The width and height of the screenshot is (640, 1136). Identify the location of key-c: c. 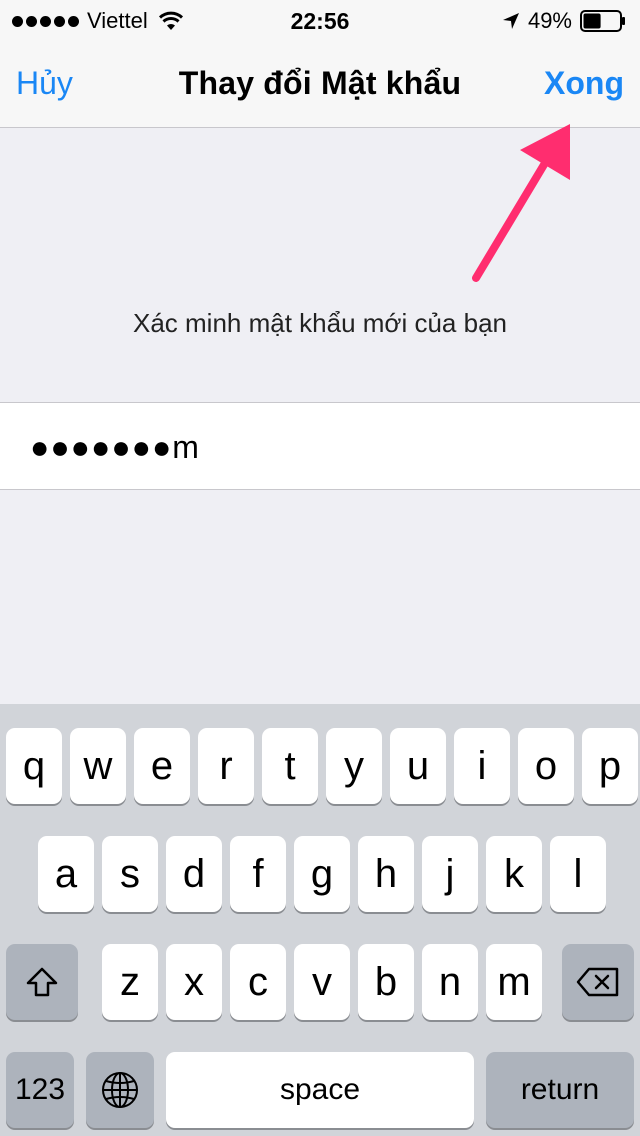
(258, 982).